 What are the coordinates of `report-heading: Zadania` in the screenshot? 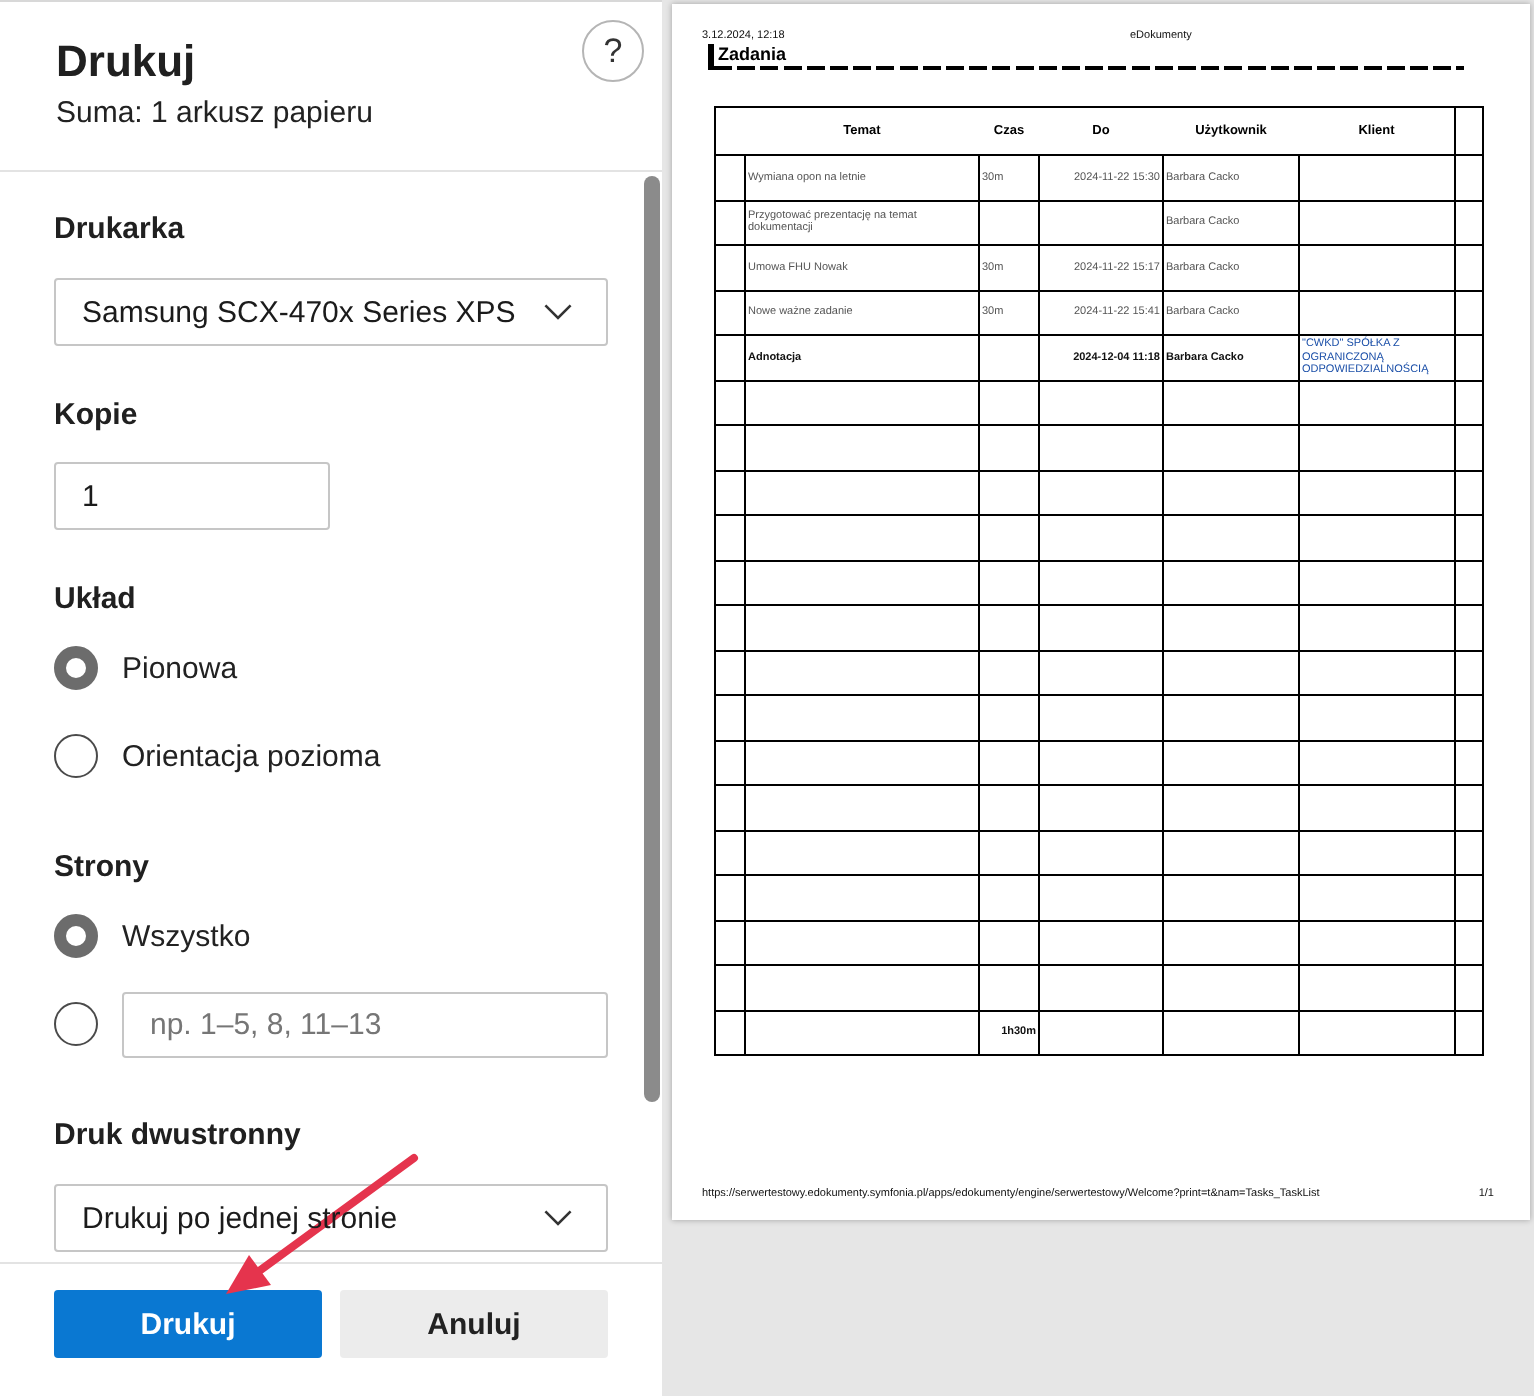 It's located at (747, 57).